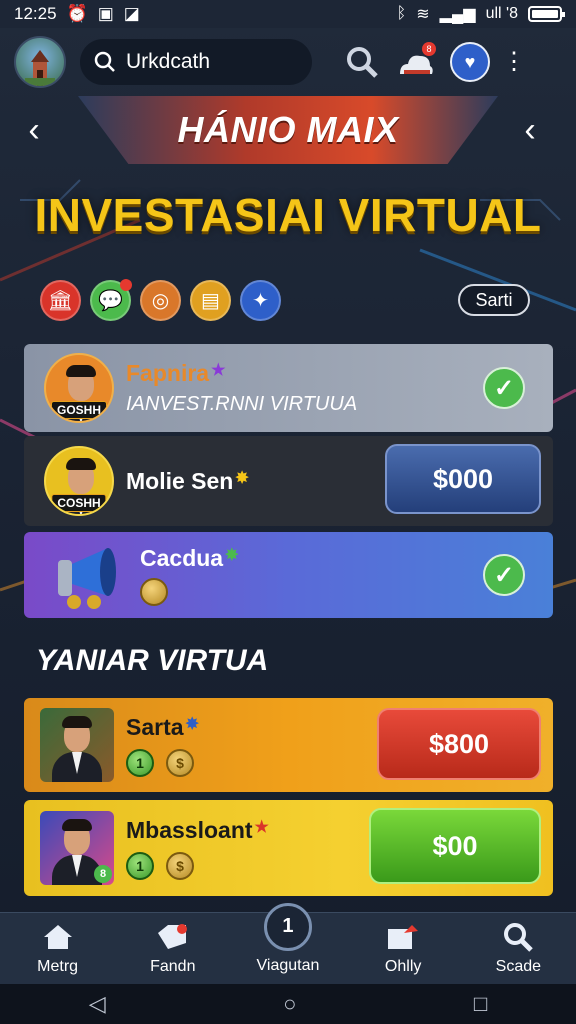 Image resolution: width=576 pixels, height=1024 pixels. What do you see at coordinates (105, 13) in the screenshot?
I see `gallery-icon: ▣` at bounding box center [105, 13].